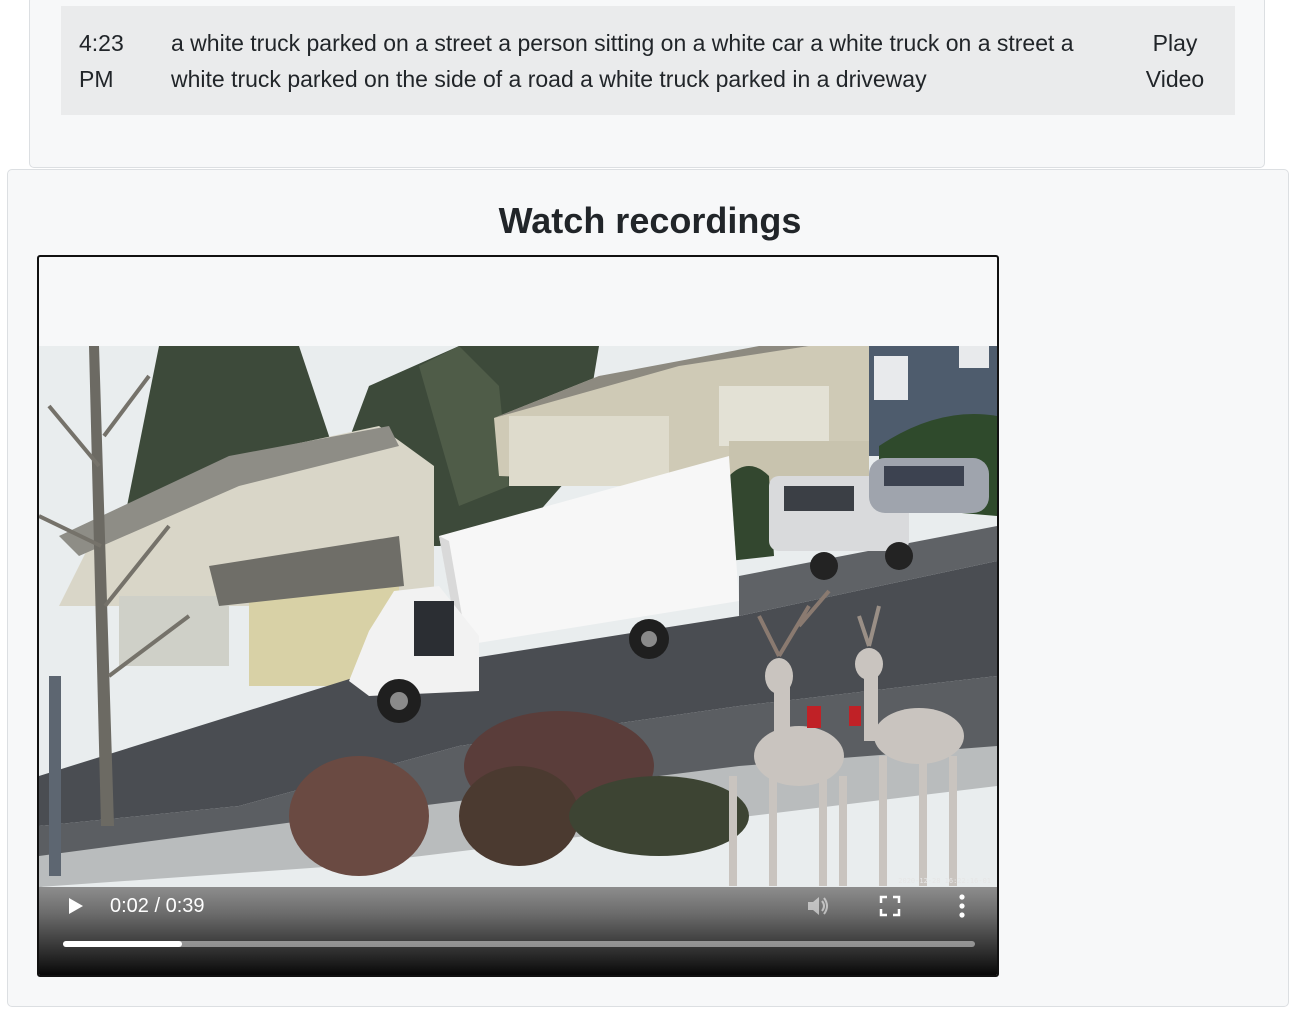 The width and height of the screenshot is (1314, 1012). Describe the element at coordinates (157, 906) in the screenshot. I see `video-time-display: 0:02 / 0:39` at that location.